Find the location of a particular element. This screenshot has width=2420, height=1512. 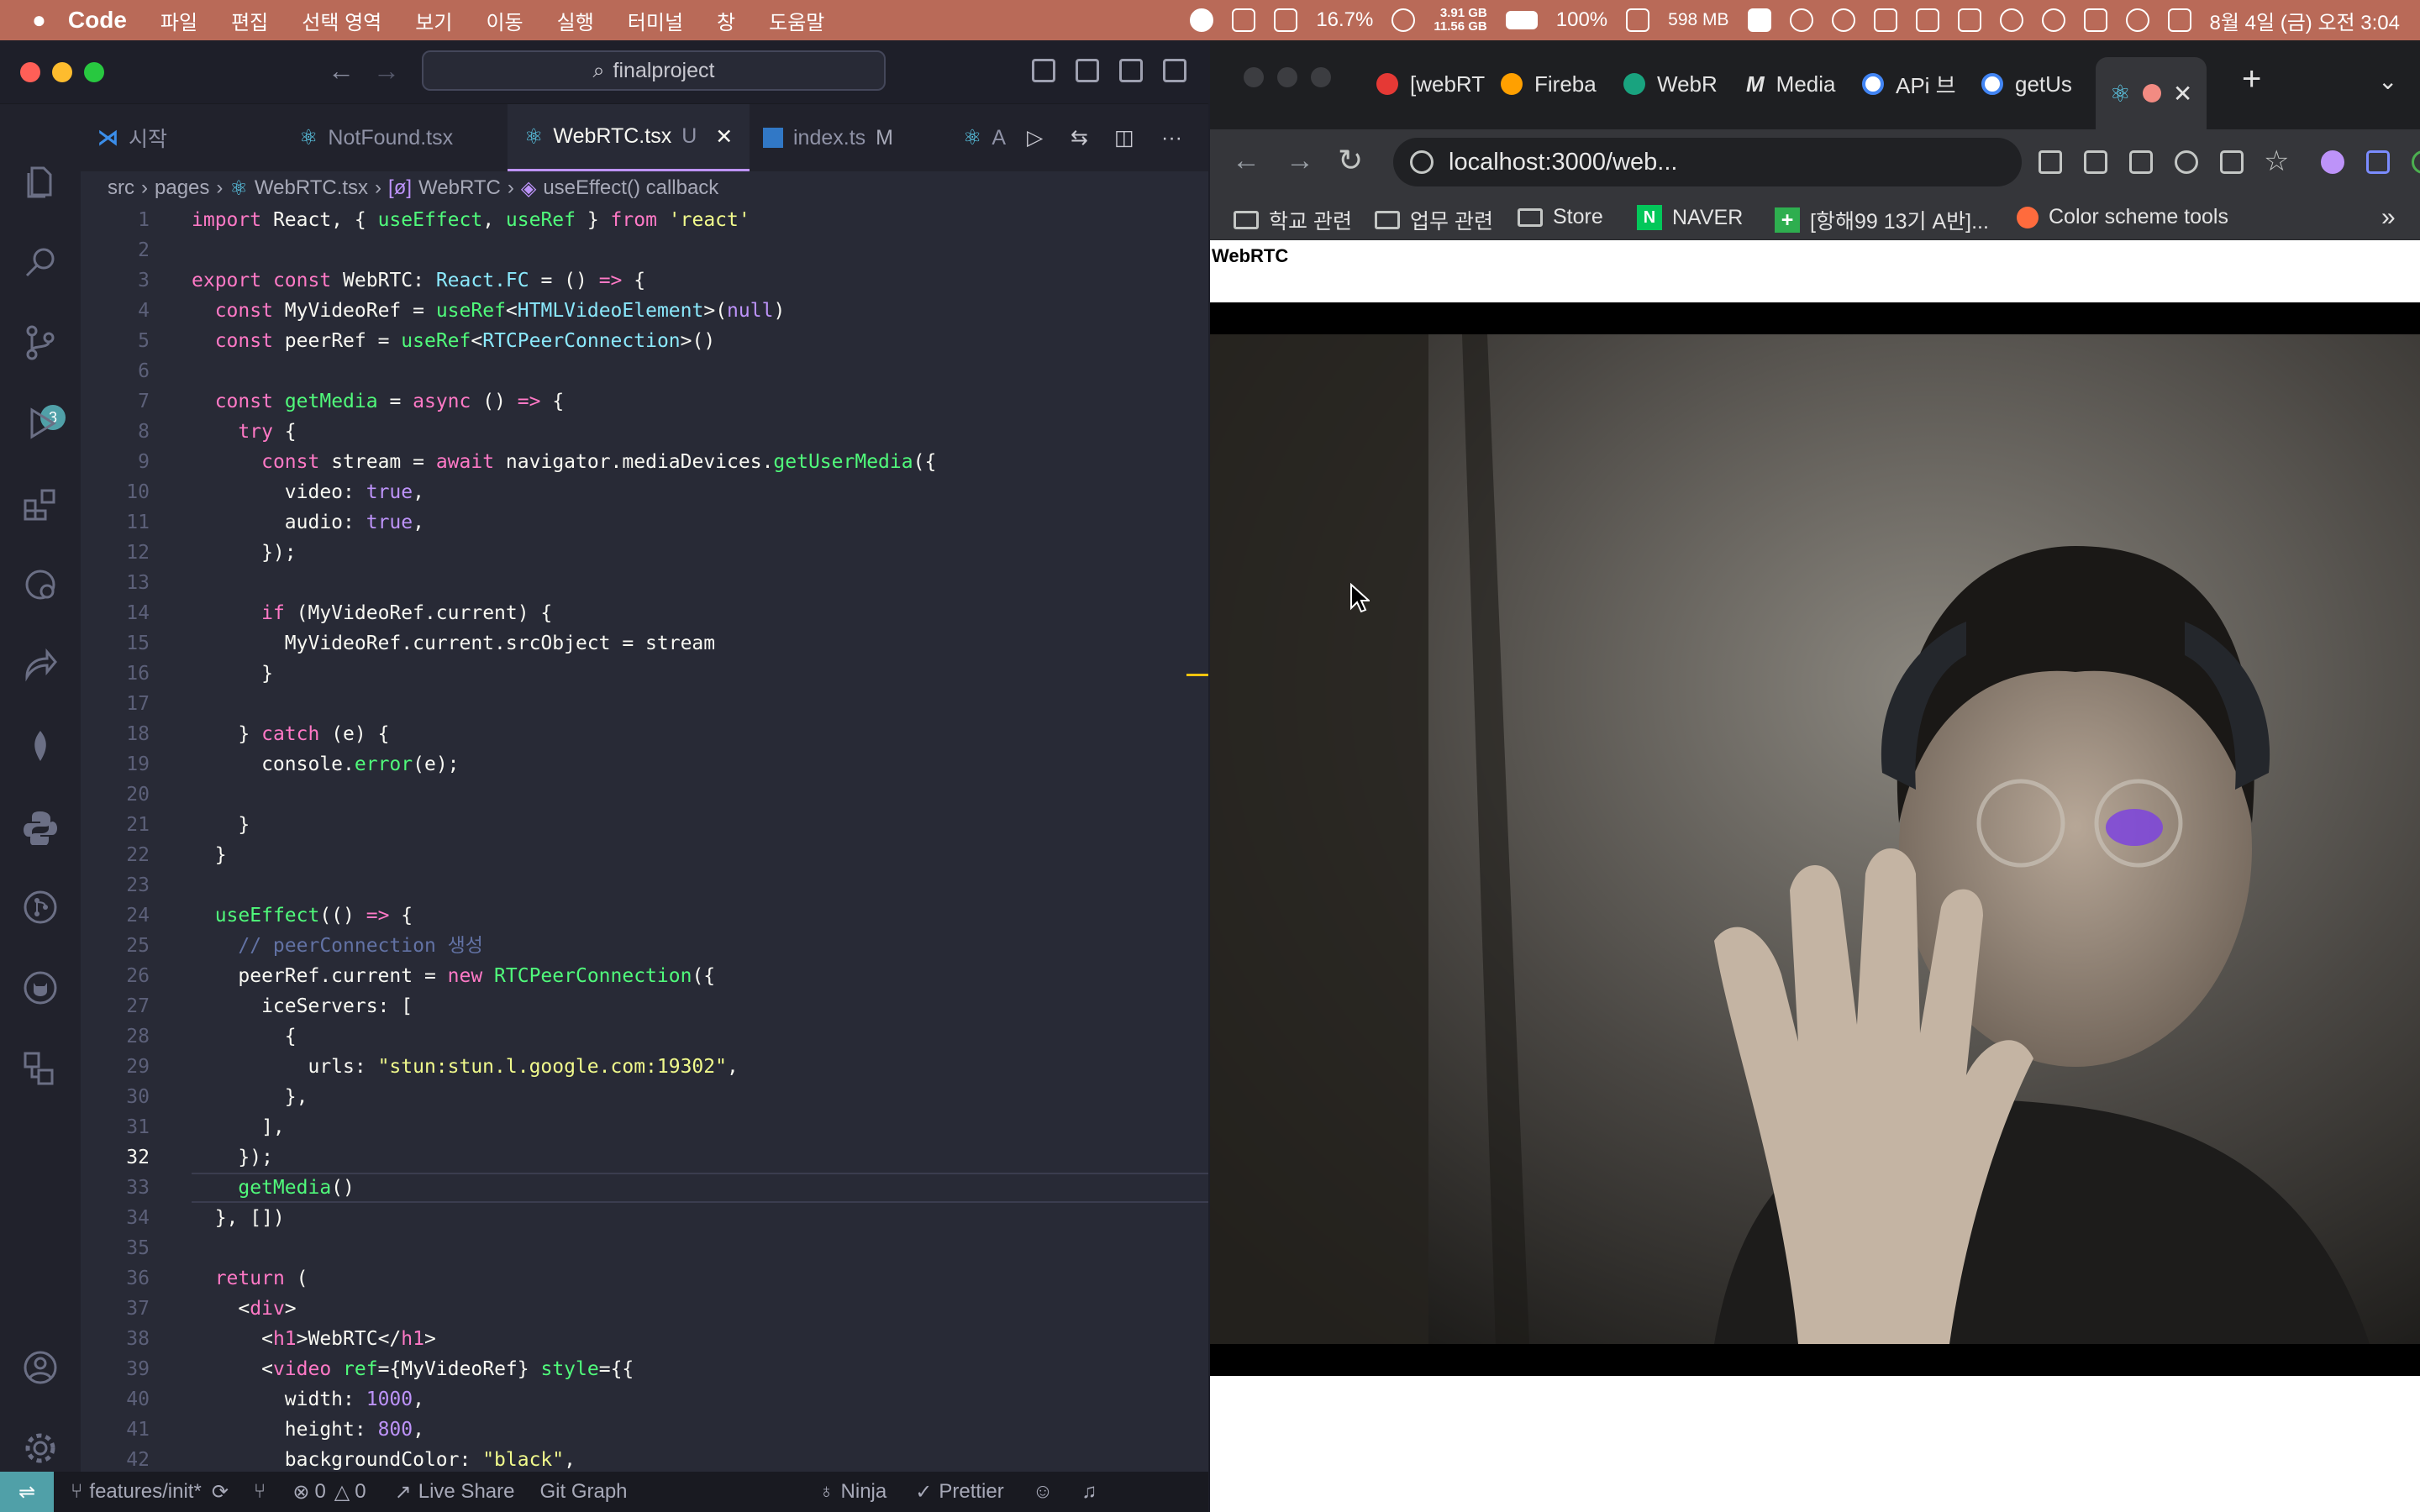

code-line: if (MyVideoRef.current) { is located at coordinates (372, 613).